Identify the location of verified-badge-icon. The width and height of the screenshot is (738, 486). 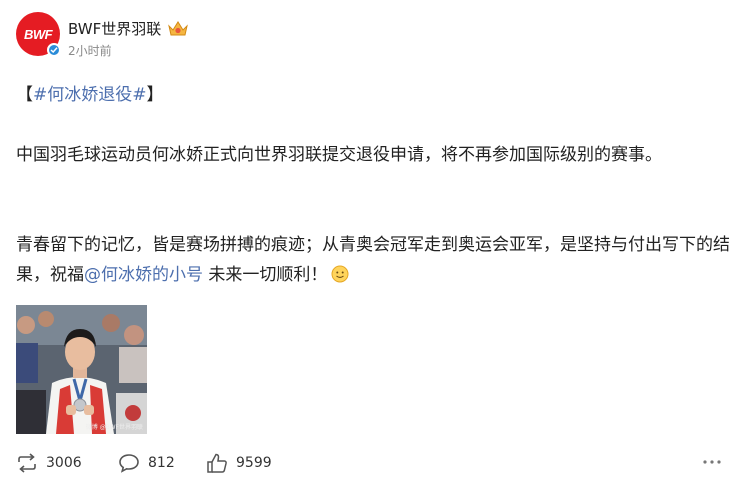
(54, 50).